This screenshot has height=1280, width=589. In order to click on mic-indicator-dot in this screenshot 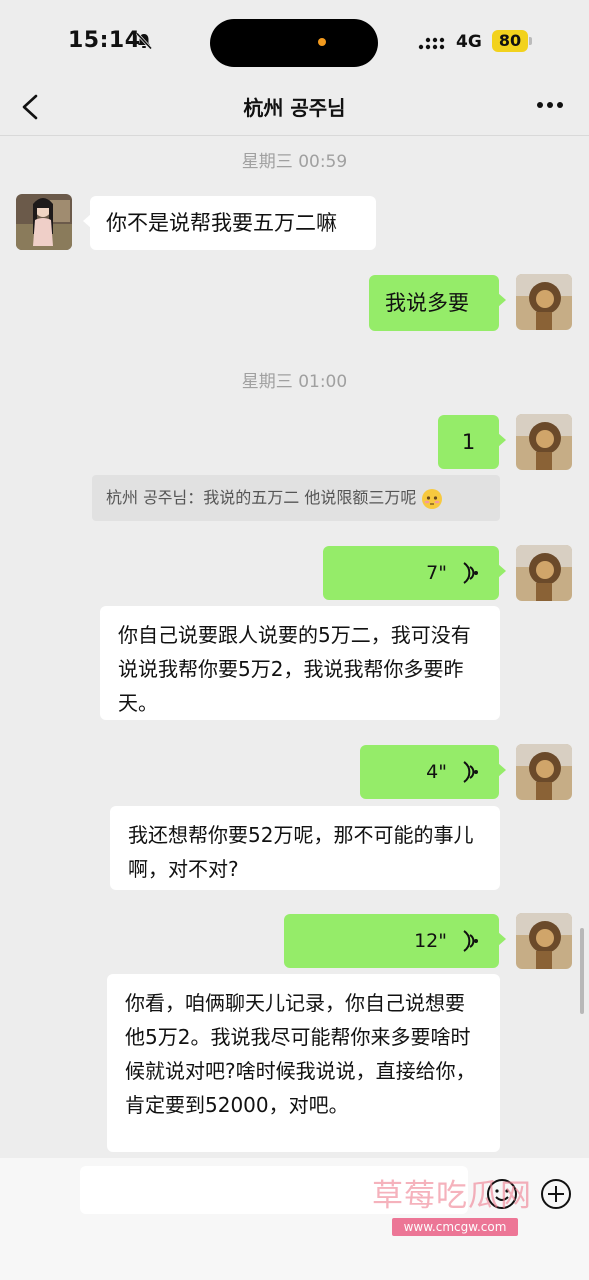, I will do `click(322, 42)`.